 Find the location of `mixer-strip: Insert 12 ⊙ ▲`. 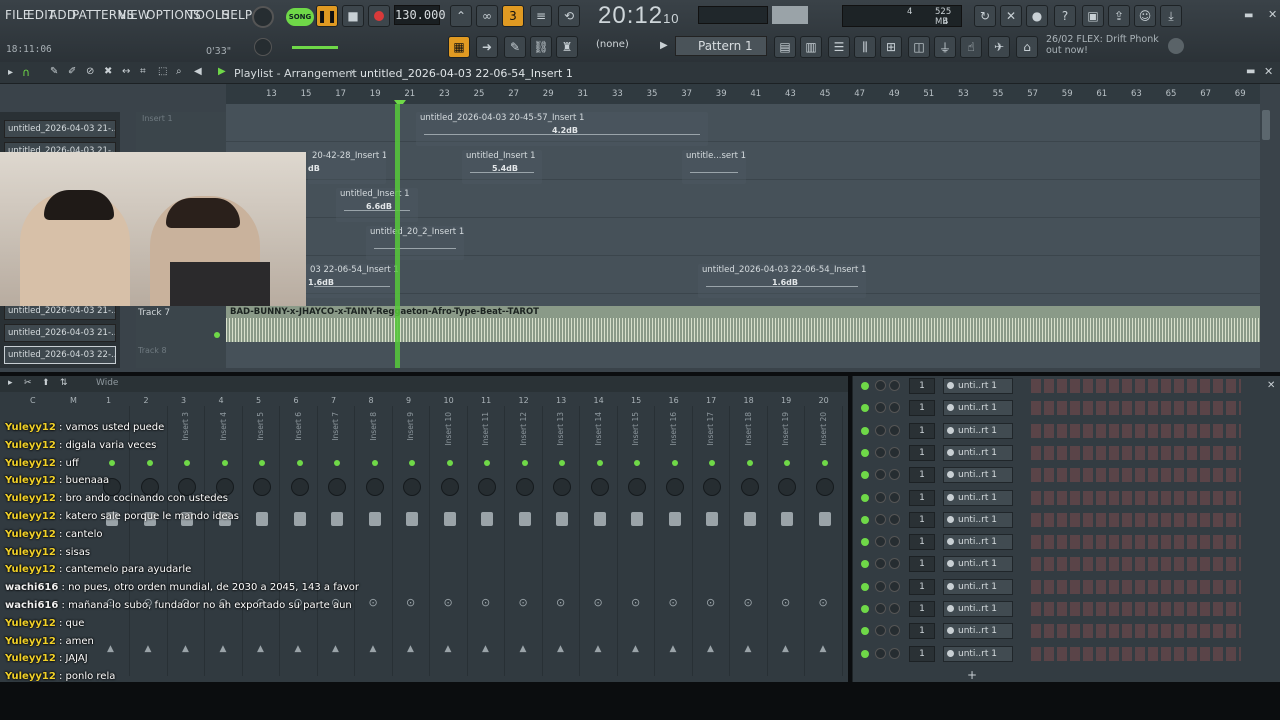

mixer-strip: Insert 12 ⊙ ▲ is located at coordinates (525, 541).